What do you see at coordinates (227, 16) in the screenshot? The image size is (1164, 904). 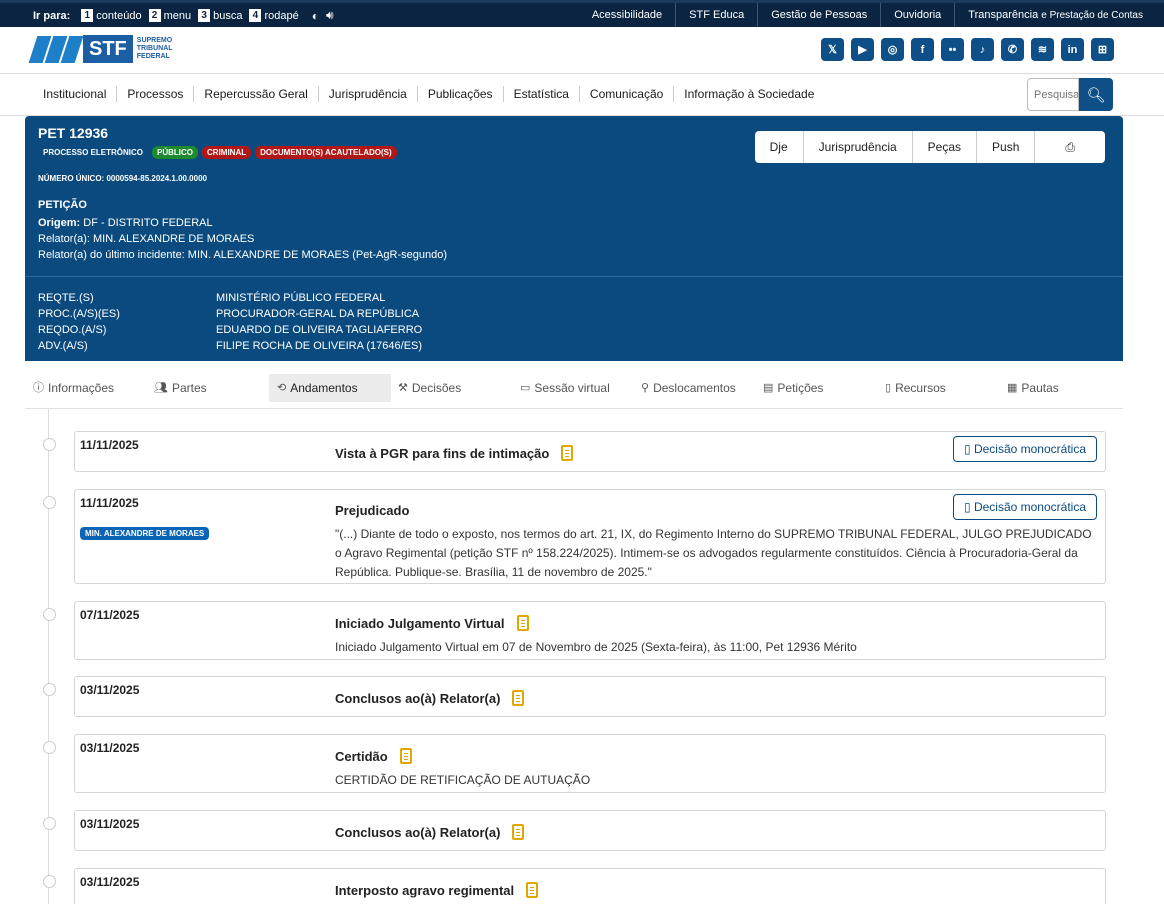 I see `skip-link-search: busca` at bounding box center [227, 16].